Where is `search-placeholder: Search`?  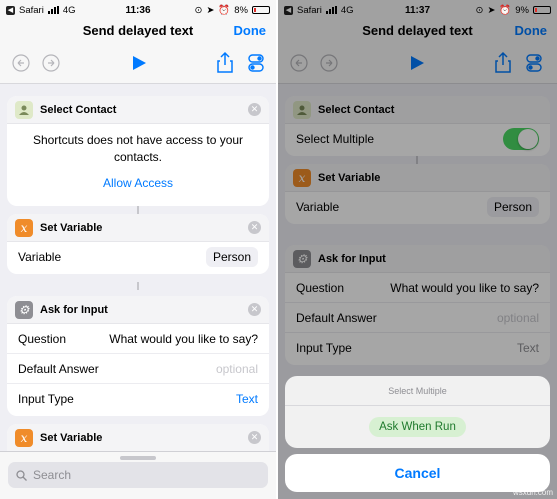
search-placeholder: Search is located at coordinates (52, 475).